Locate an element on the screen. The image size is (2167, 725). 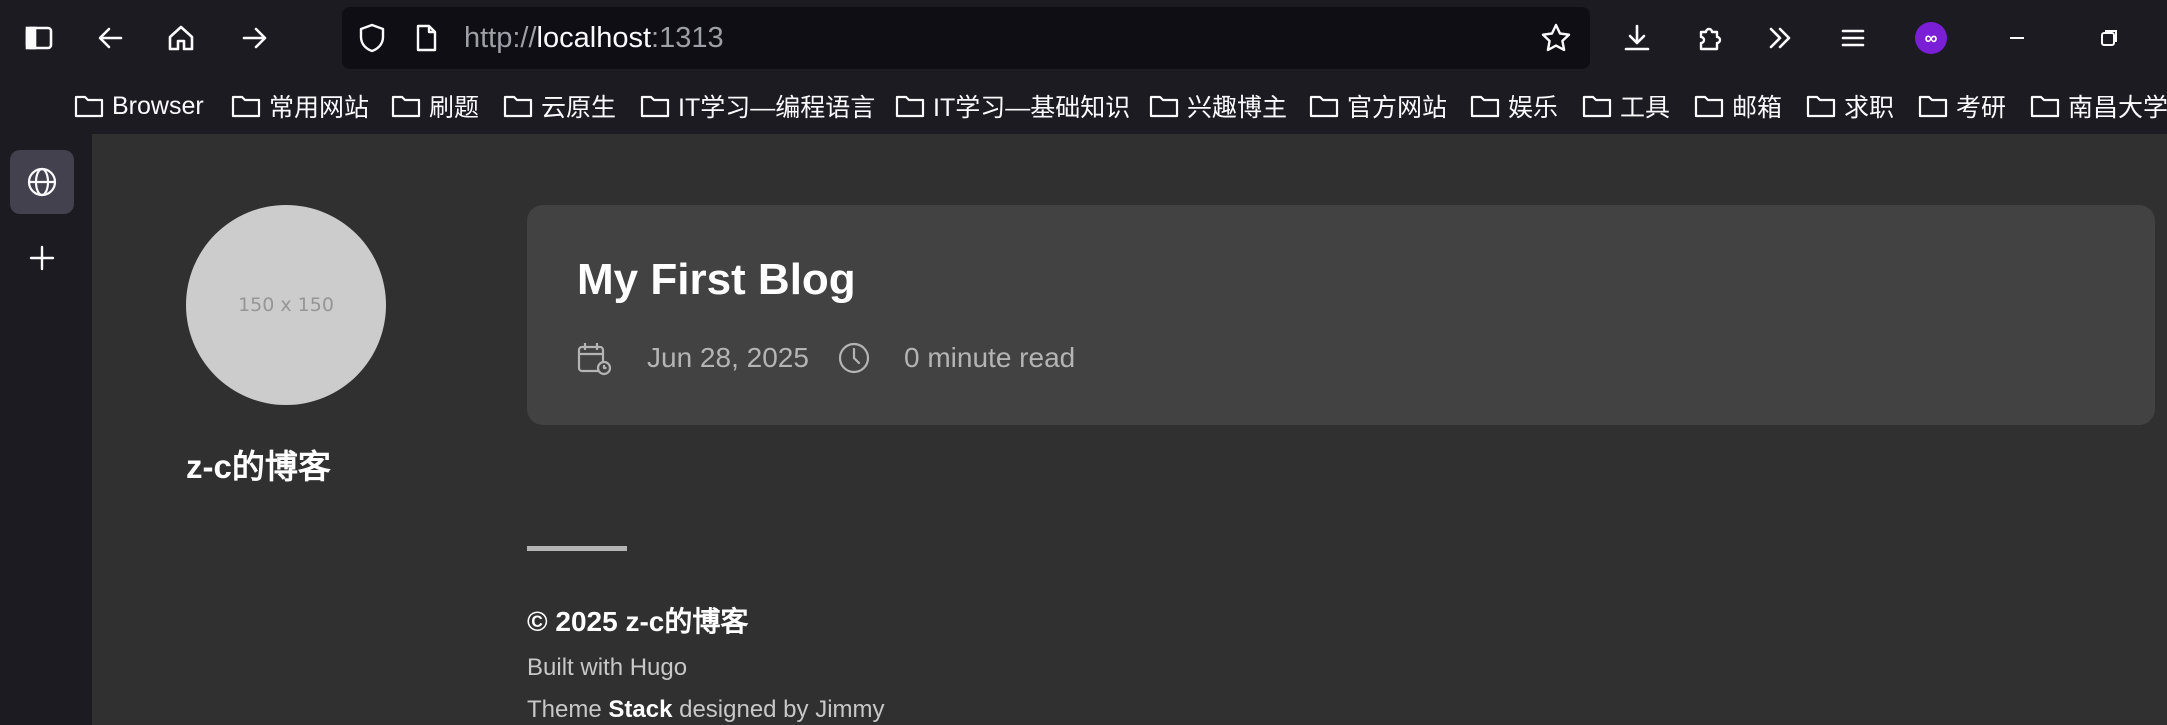
post-read-time: 0 minute read is located at coordinates (990, 357).